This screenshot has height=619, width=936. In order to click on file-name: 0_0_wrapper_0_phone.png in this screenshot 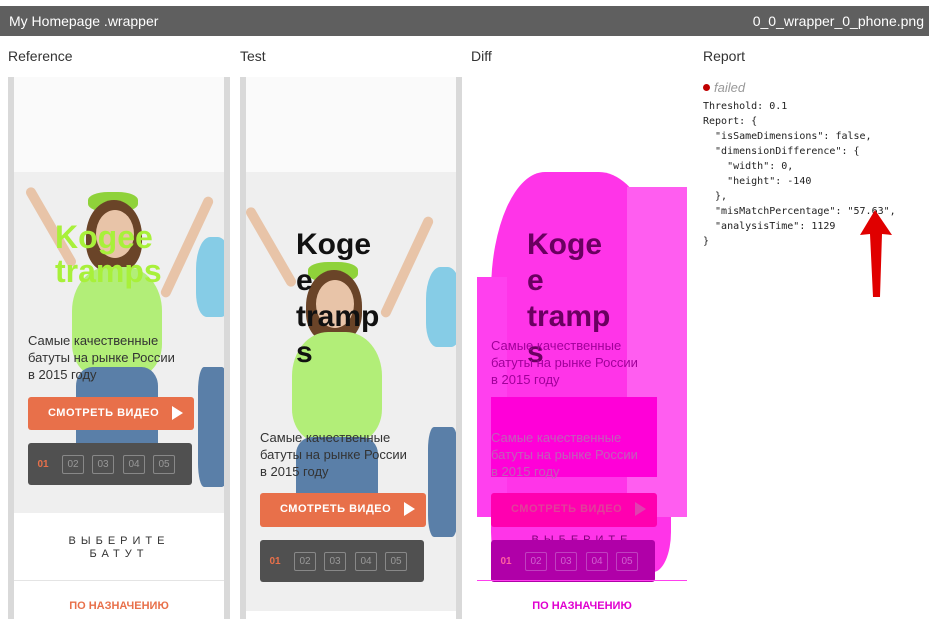, I will do `click(838, 21)`.